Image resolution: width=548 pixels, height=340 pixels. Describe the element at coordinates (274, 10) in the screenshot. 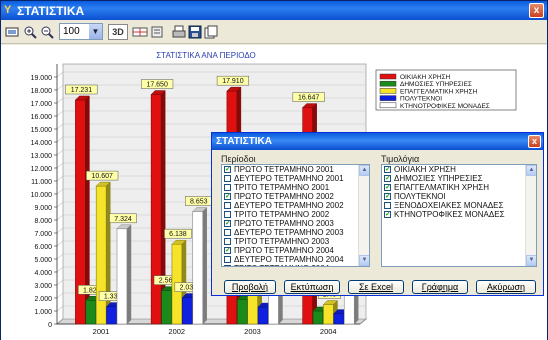

I see `title-bar: Y ΣΤΑΤΙΣΤΙΚΑ x` at that location.